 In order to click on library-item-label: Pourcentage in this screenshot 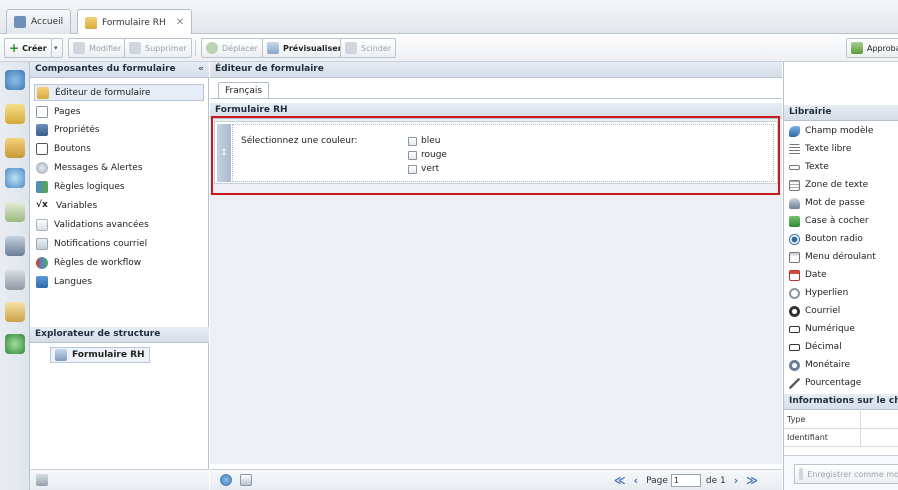, I will do `click(833, 383)`.